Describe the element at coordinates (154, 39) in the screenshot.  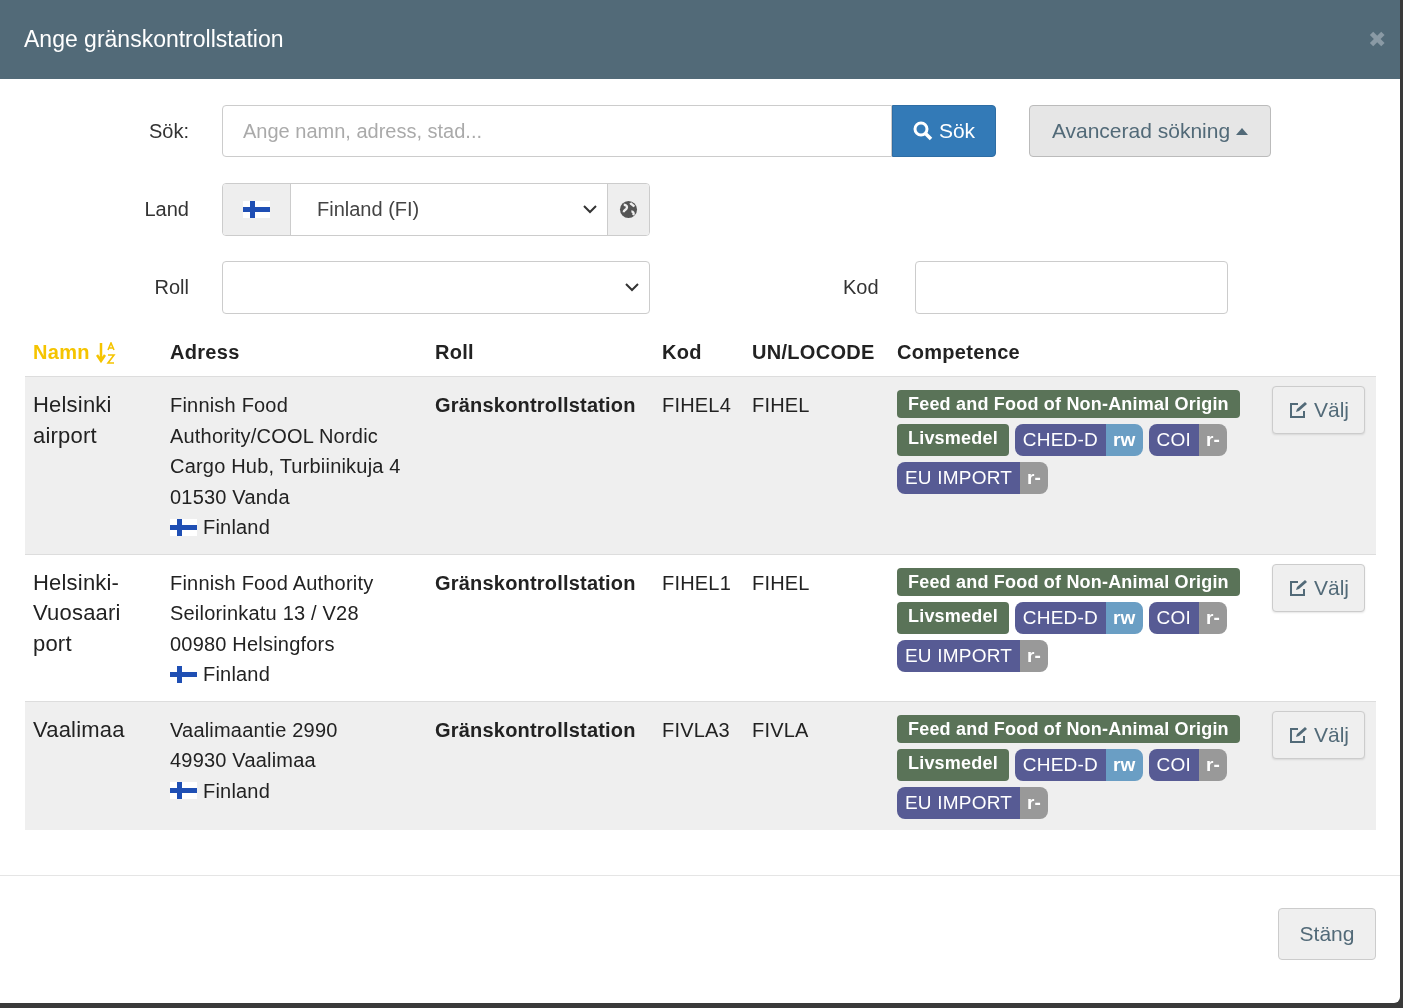
I see `dialog-title: Ange gränskontrollstation` at that location.